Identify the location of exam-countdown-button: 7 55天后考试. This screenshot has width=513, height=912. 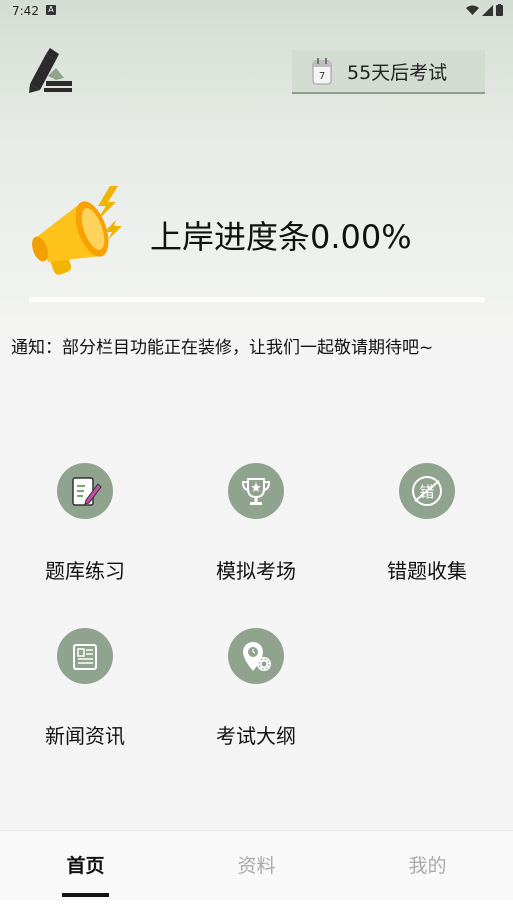
(388, 72).